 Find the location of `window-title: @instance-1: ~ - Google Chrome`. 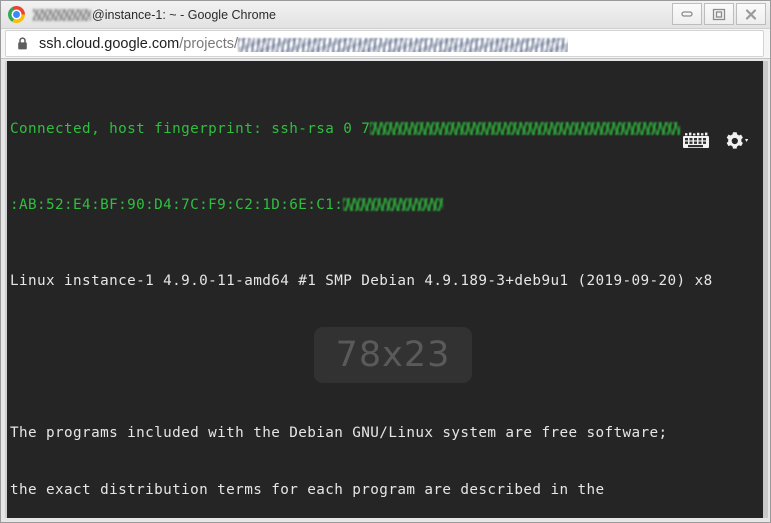

window-title: @instance-1: ~ - Google Chrome is located at coordinates (154, 14).